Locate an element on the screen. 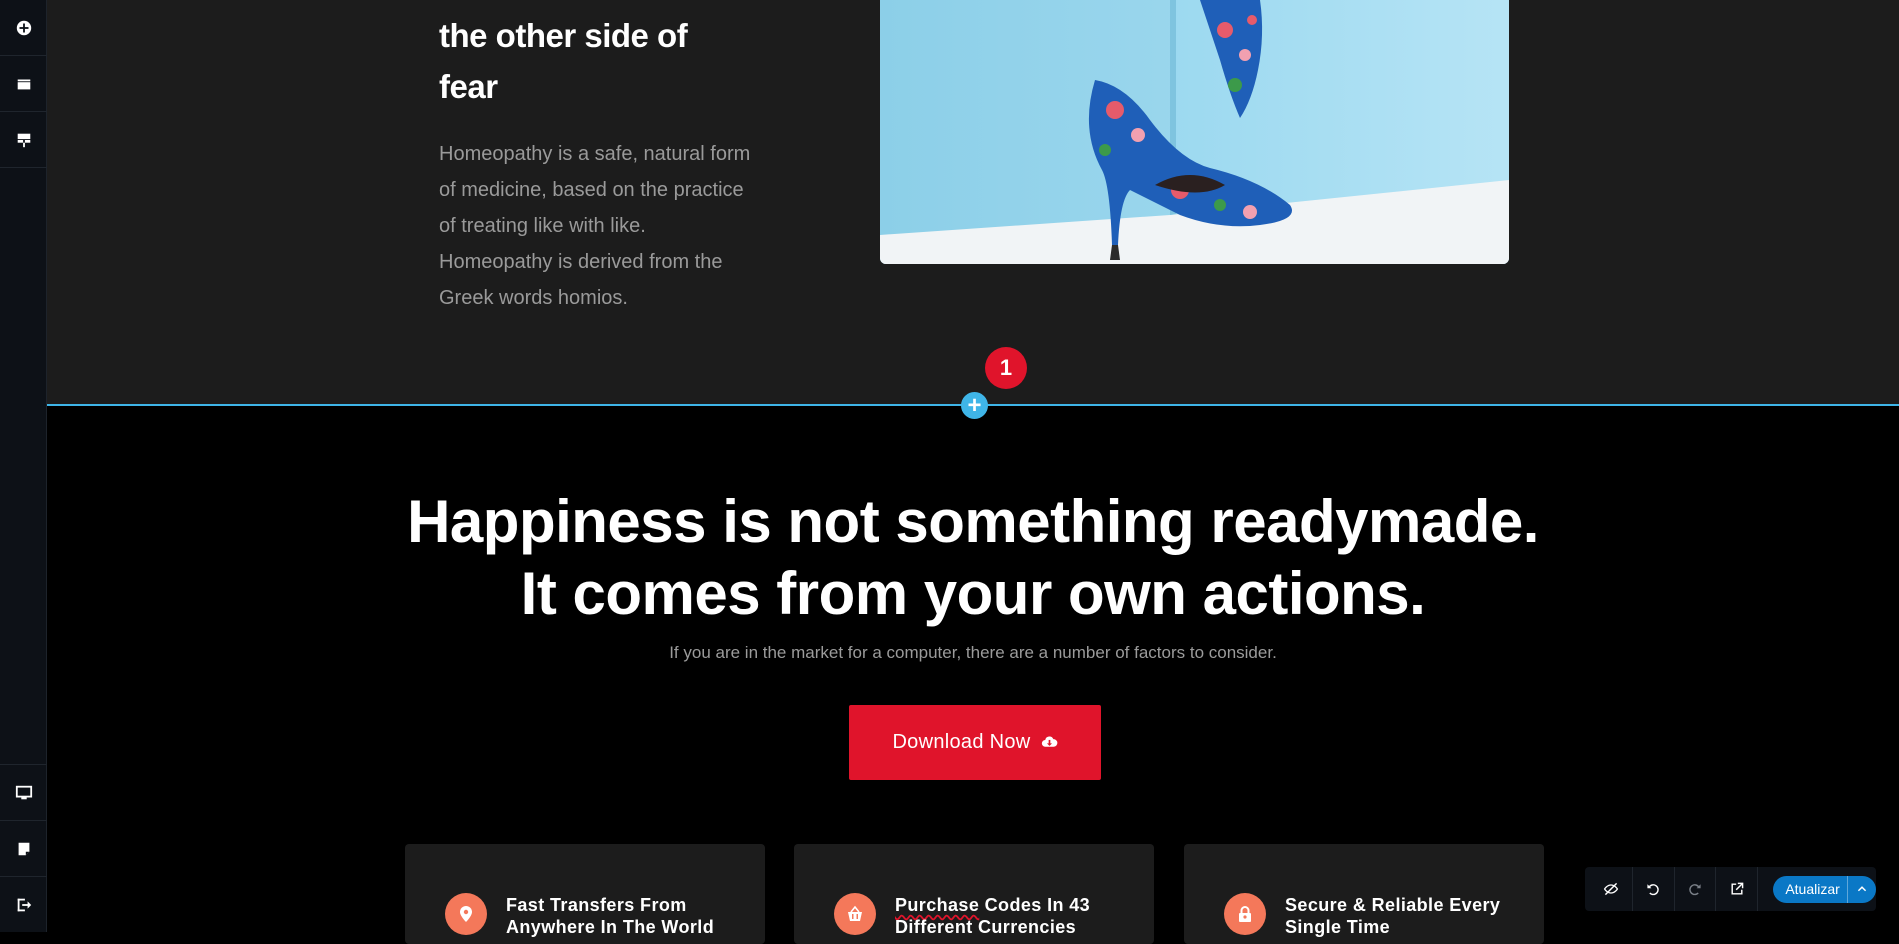  editor-floating-toolbar: Atualizar is located at coordinates (1730, 889).